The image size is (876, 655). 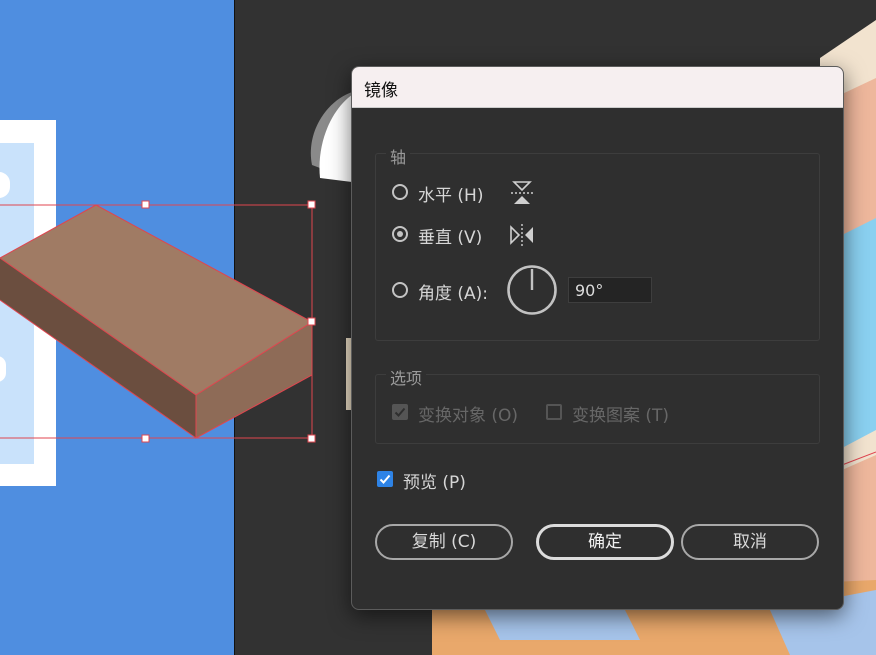 I want to click on axis-legend: 轴, so click(x=398, y=156).